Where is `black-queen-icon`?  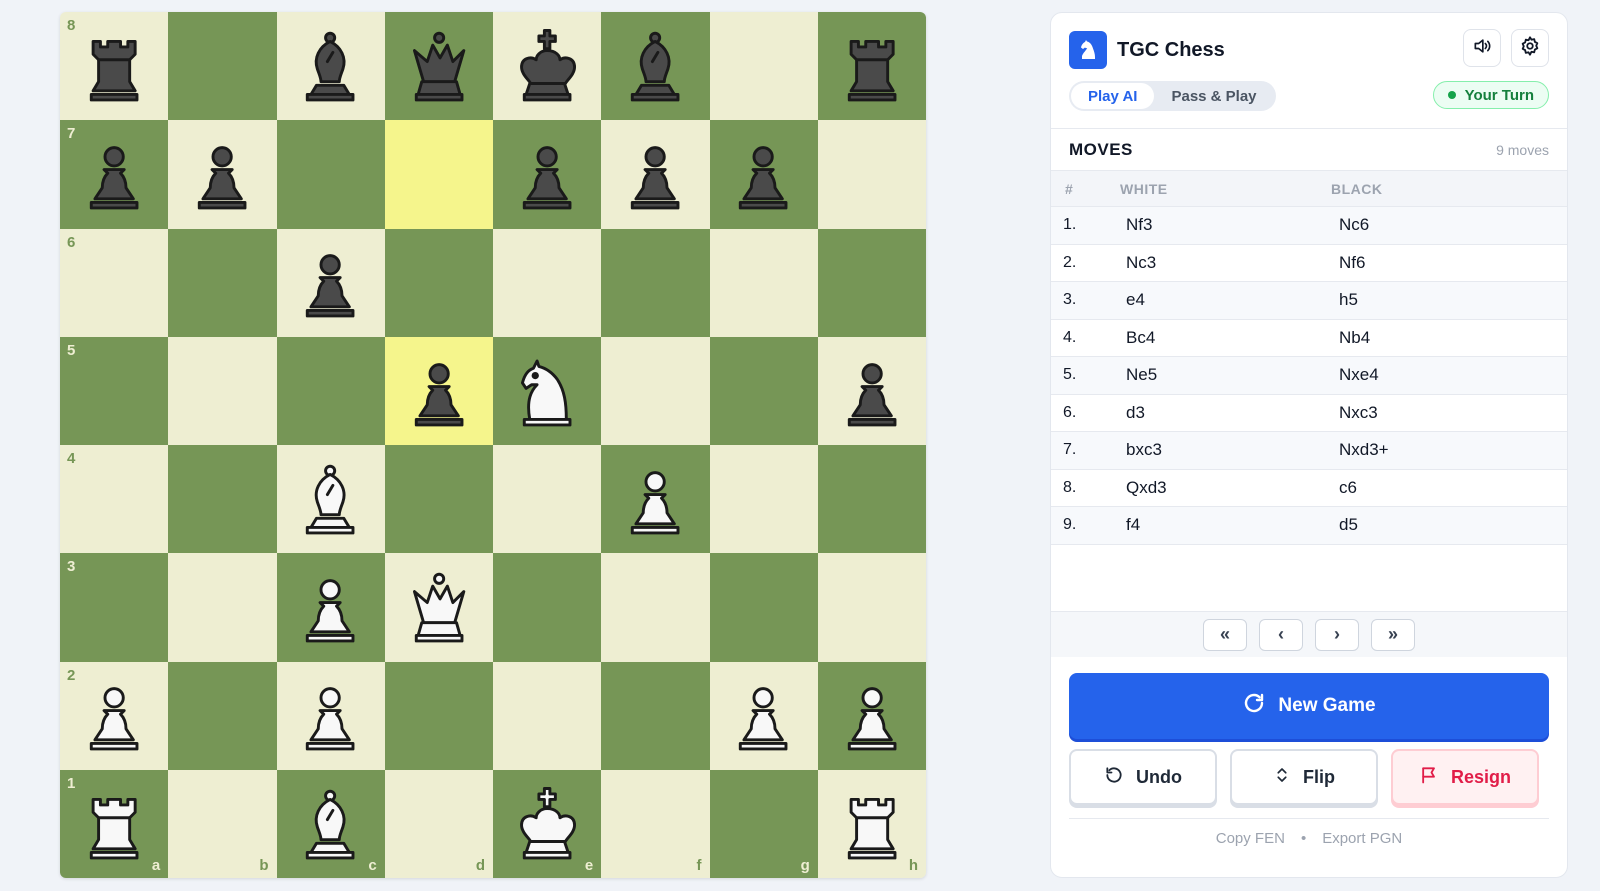 black-queen-icon is located at coordinates (439, 66).